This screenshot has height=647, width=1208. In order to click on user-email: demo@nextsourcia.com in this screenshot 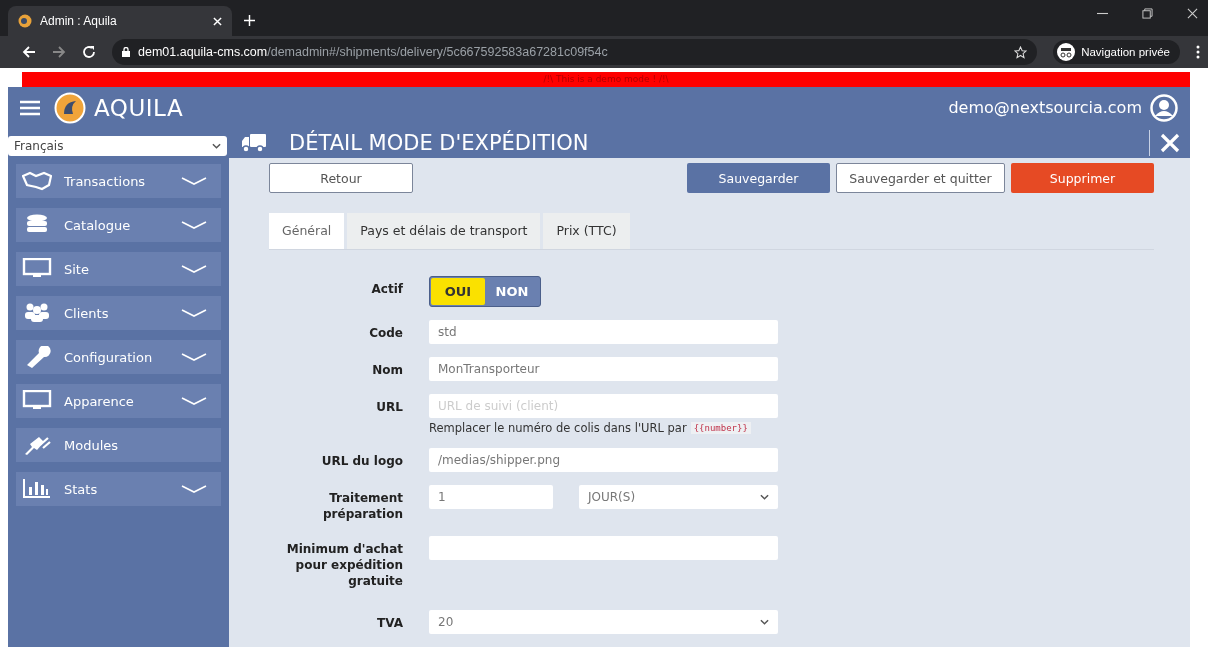, I will do `click(1045, 107)`.